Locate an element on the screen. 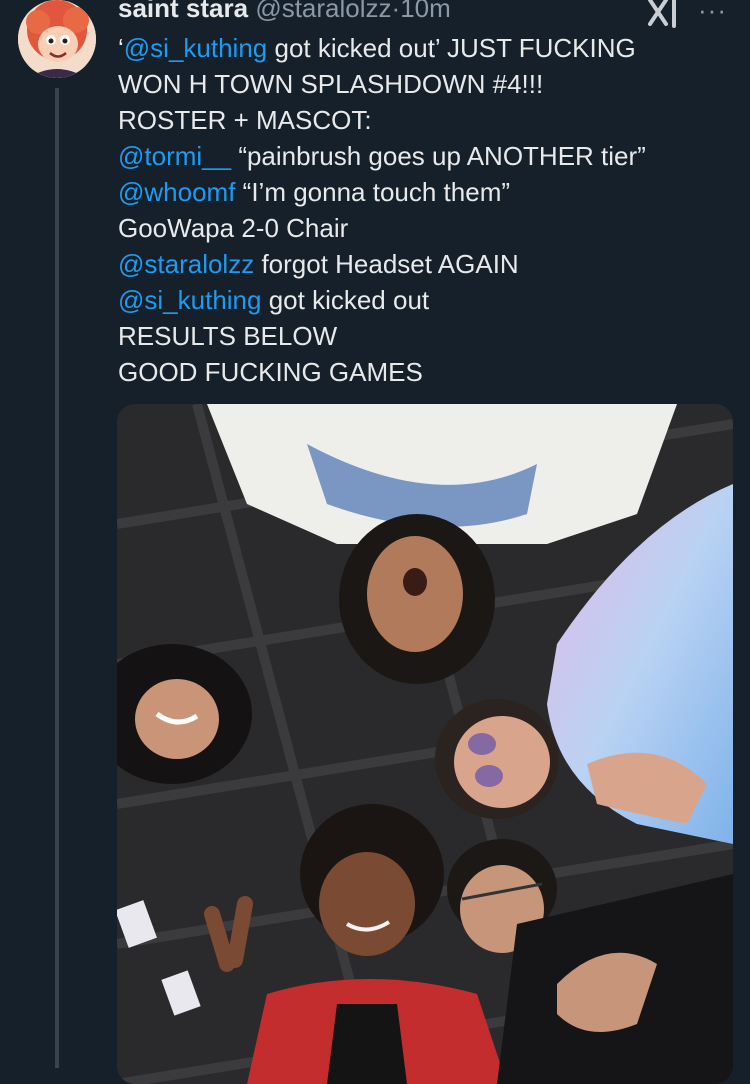 The height and width of the screenshot is (1084, 750). tweet-line: RESULTS BELOW is located at coordinates (428, 336).